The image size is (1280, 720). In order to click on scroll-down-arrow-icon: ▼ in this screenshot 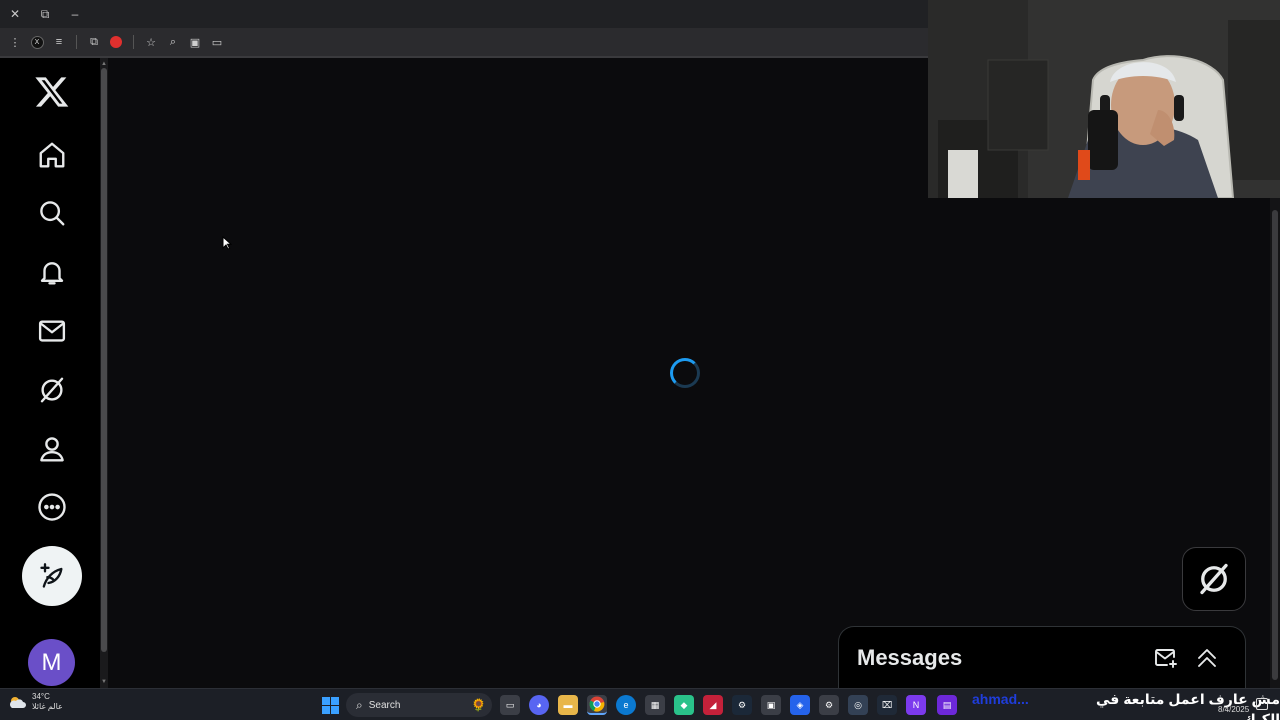, I will do `click(104, 682)`.